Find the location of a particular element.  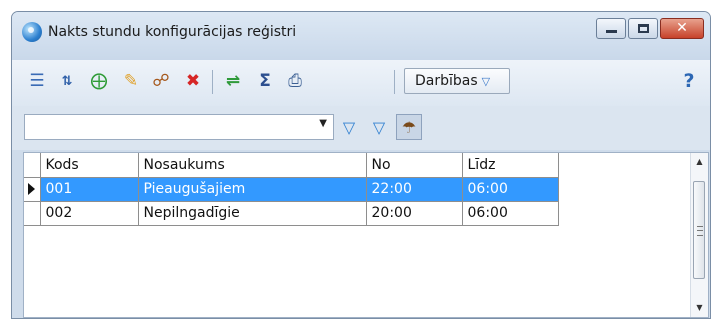

table-row: 002 Nepilngadīgie 20:00 06:00 is located at coordinates (291, 213).